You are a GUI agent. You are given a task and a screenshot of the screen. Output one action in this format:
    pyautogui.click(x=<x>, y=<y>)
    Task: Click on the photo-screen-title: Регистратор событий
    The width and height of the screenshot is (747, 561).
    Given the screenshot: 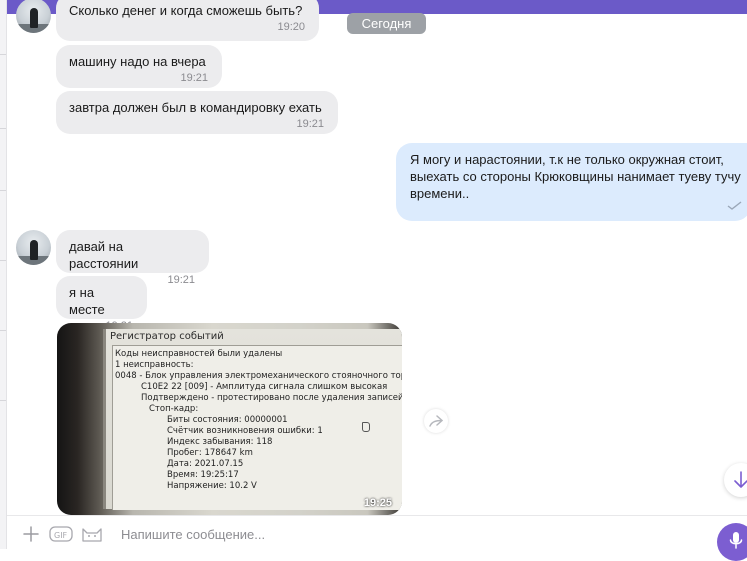 What is the action you would take?
    pyautogui.click(x=167, y=336)
    